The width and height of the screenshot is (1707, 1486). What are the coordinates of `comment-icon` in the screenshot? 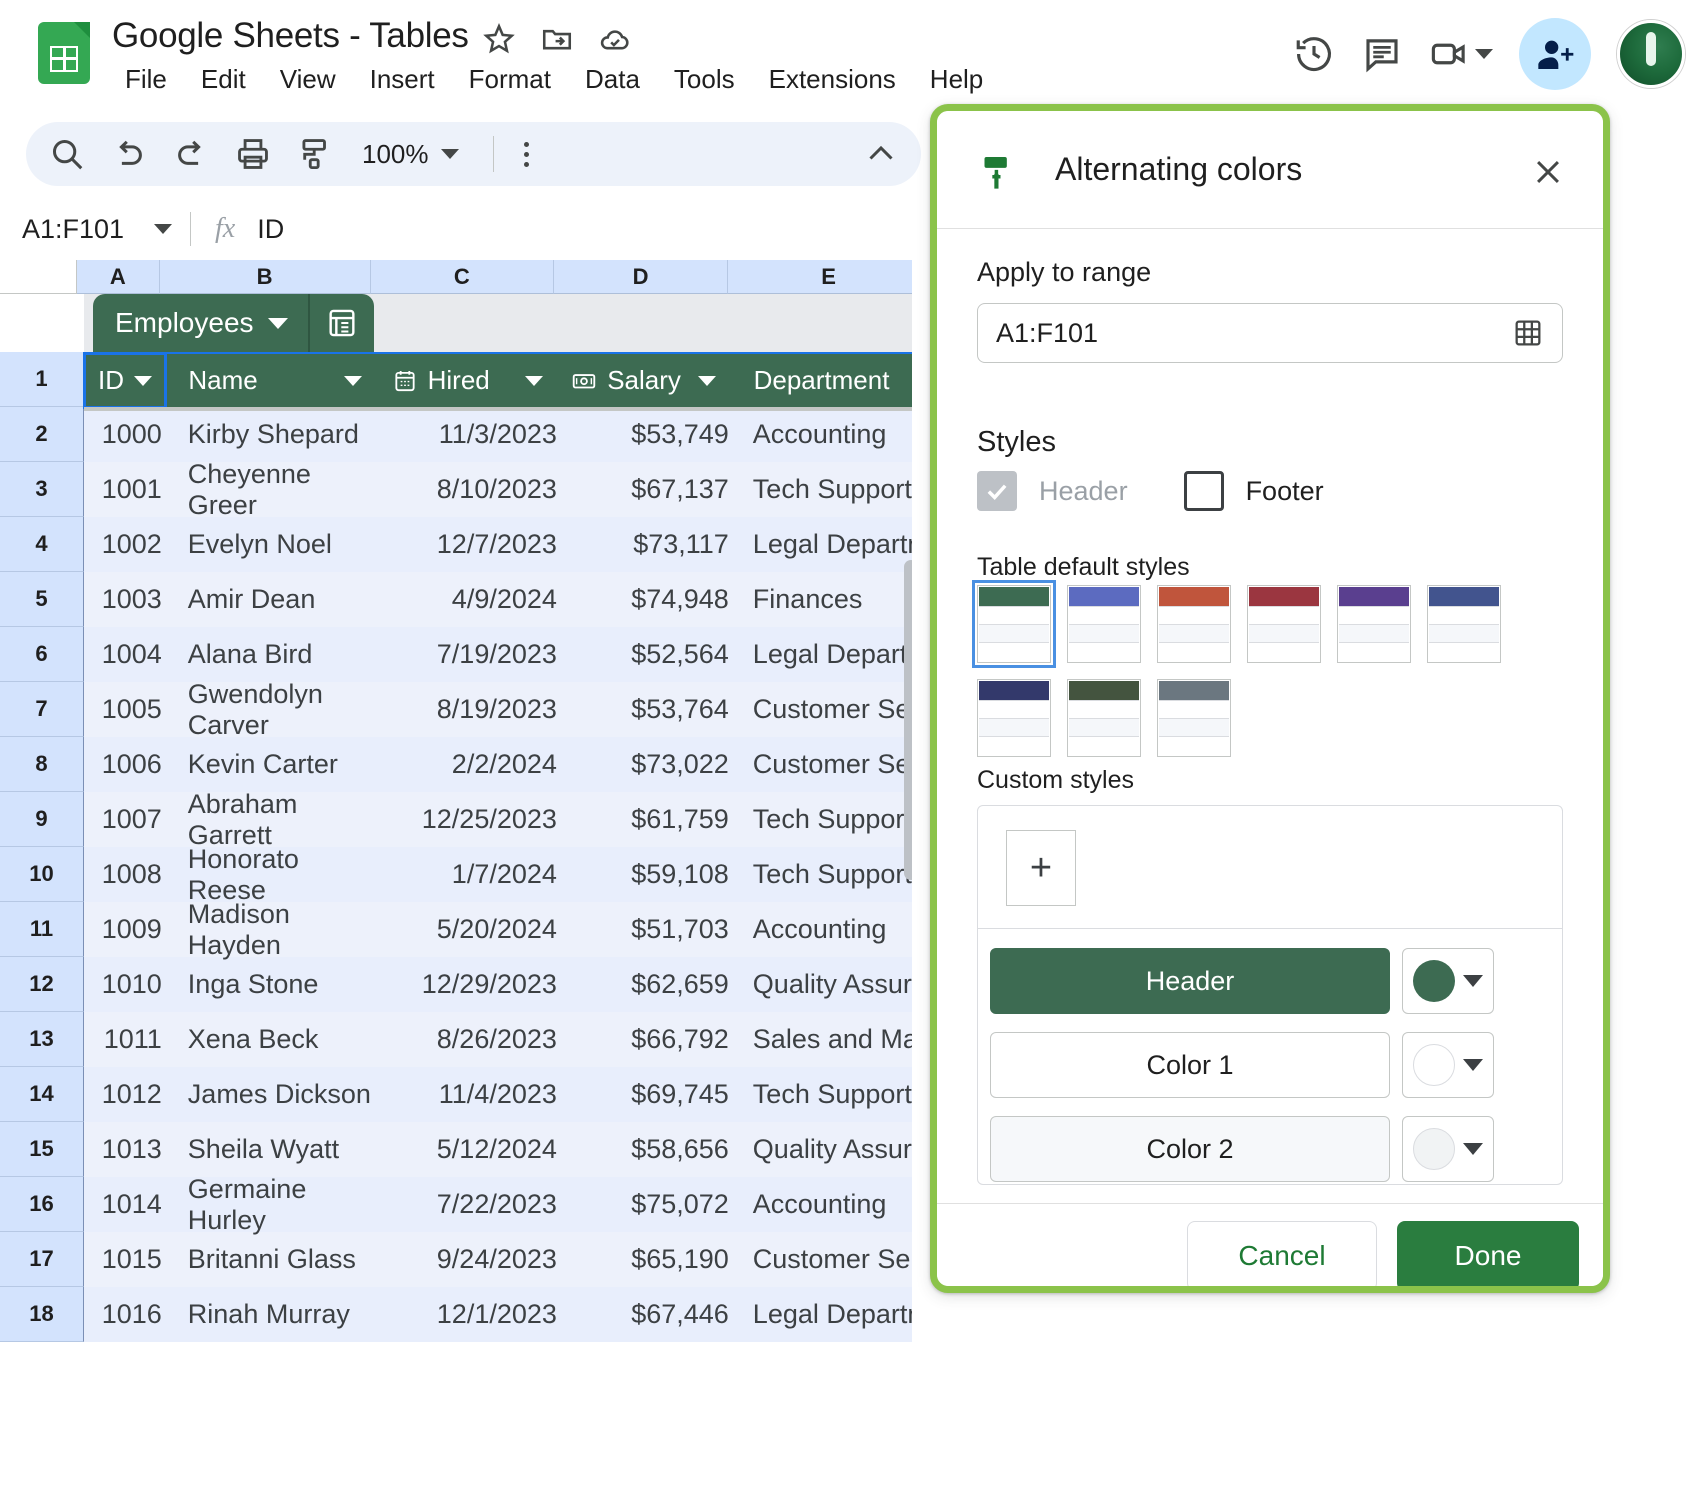 It's located at (1382, 54).